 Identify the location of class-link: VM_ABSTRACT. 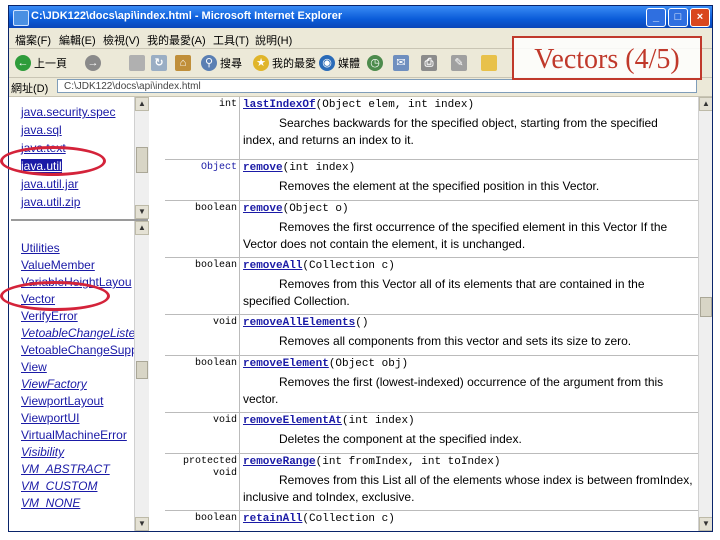
(65, 469).